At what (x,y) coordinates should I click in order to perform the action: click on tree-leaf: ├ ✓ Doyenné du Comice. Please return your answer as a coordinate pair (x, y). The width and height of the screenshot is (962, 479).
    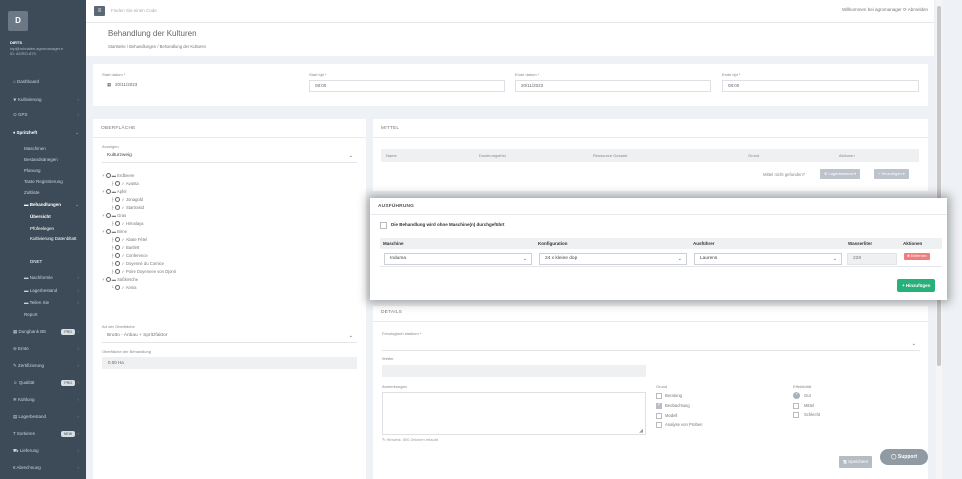
    Looking at the image, I should click on (137, 263).